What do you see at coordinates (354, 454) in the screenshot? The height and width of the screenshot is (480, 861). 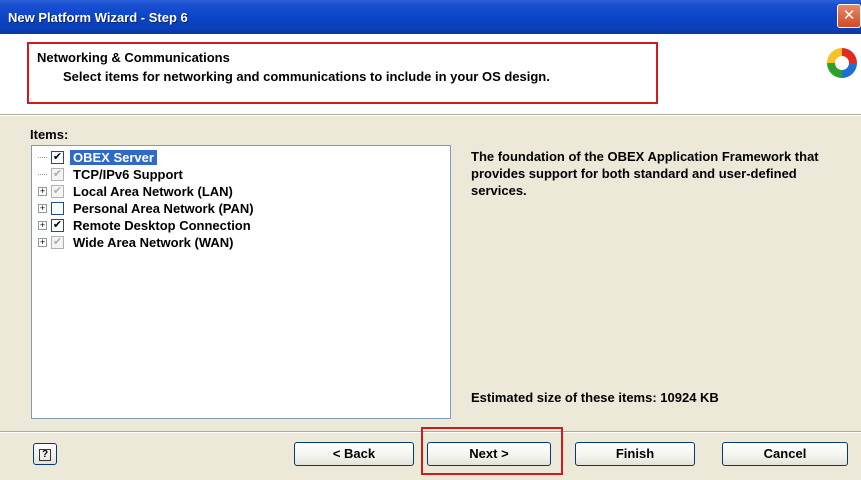 I see `back-button: < Back` at bounding box center [354, 454].